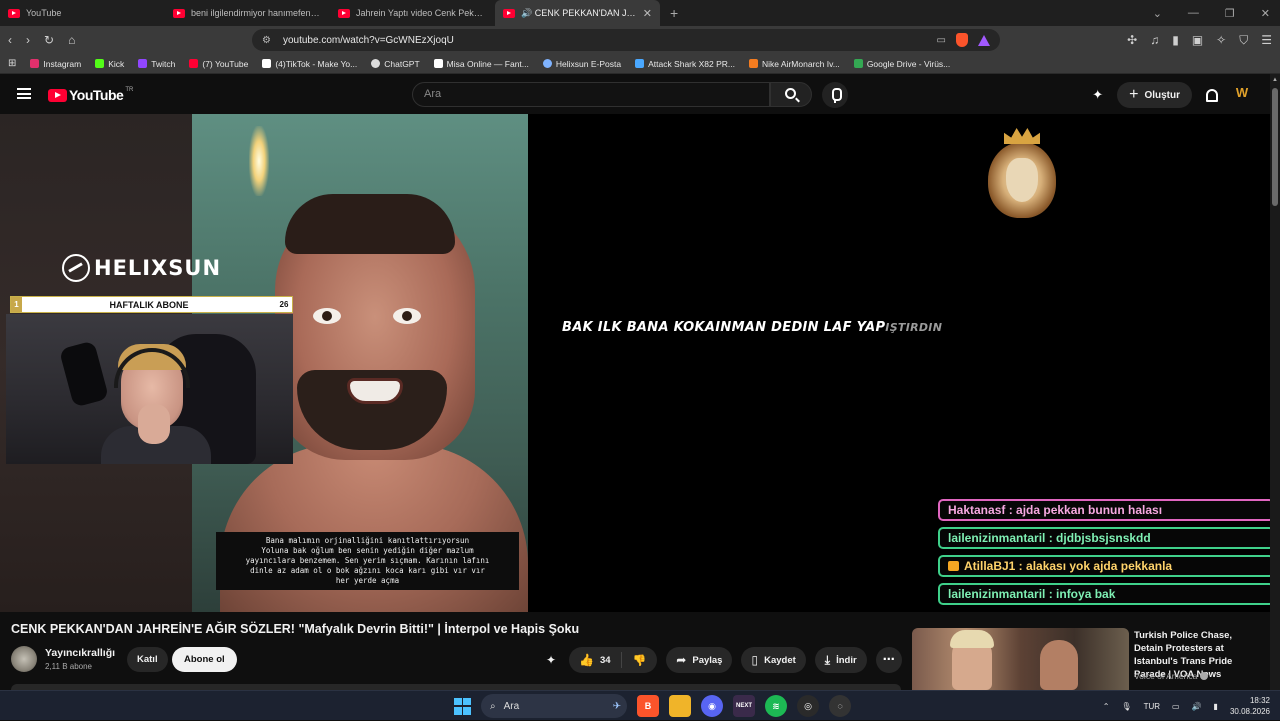  What do you see at coordinates (647, 13) in the screenshot?
I see `close-tab-icon: ✕` at bounding box center [647, 13].